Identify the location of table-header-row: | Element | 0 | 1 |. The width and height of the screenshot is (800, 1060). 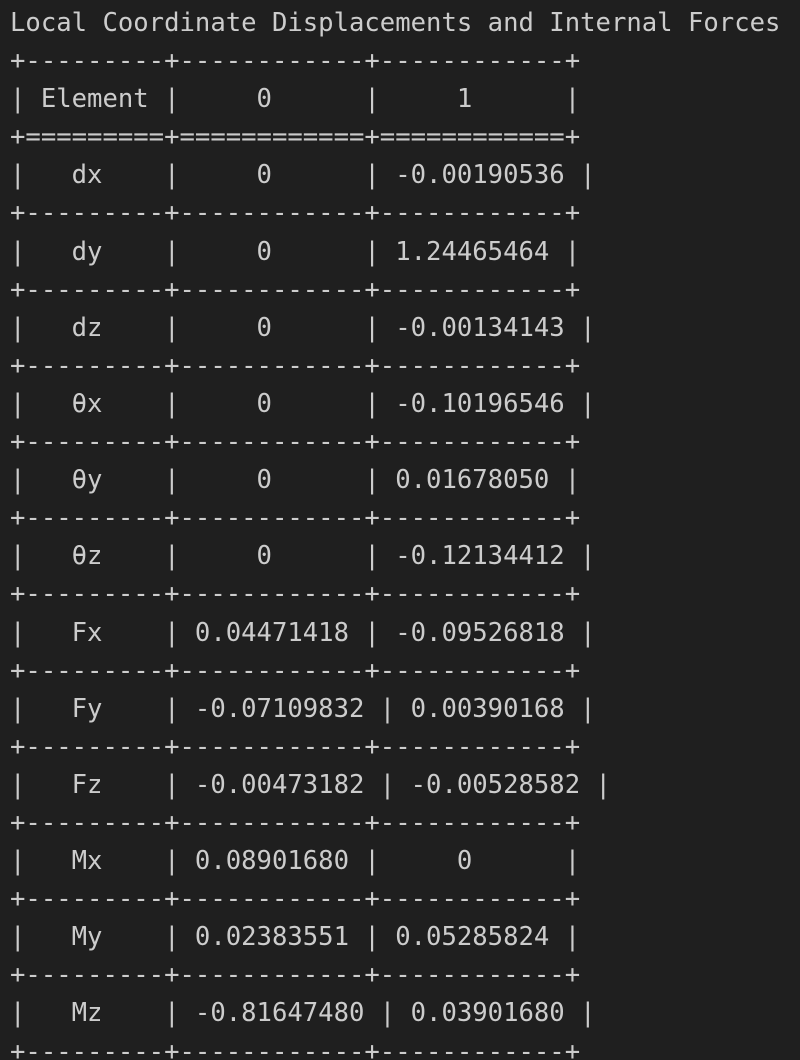
(295, 99).